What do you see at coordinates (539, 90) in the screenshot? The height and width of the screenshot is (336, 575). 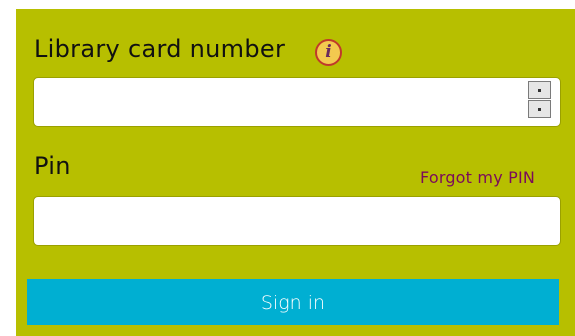 I see `spinner-up-icon` at bounding box center [539, 90].